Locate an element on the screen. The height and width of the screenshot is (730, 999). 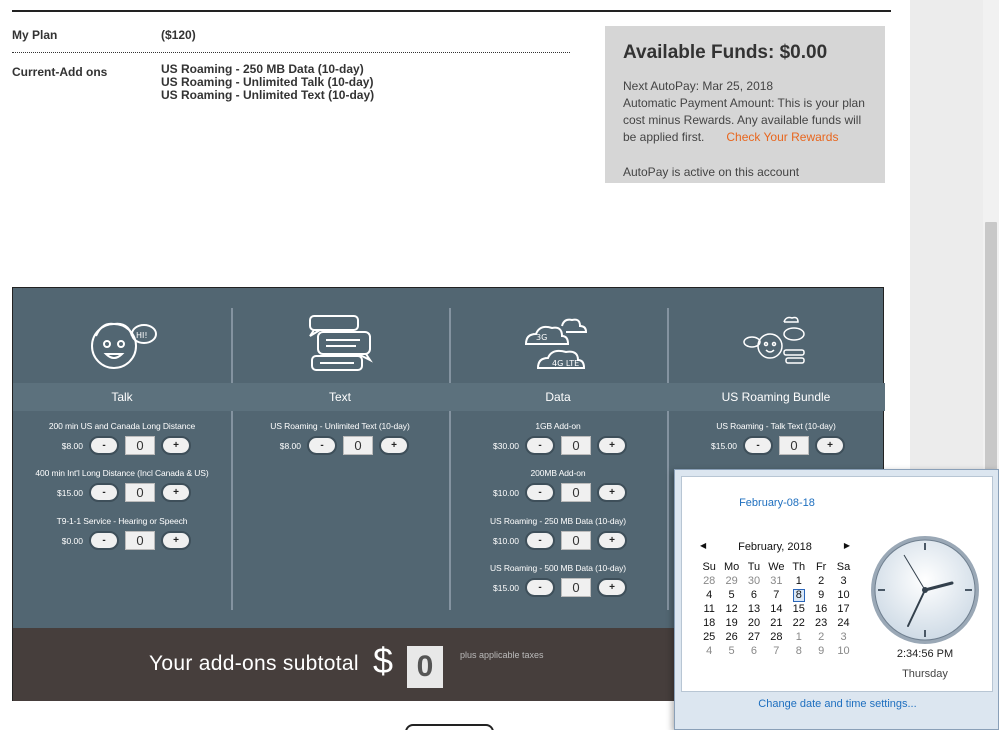
calendar-day: 21 is located at coordinates (776, 623).